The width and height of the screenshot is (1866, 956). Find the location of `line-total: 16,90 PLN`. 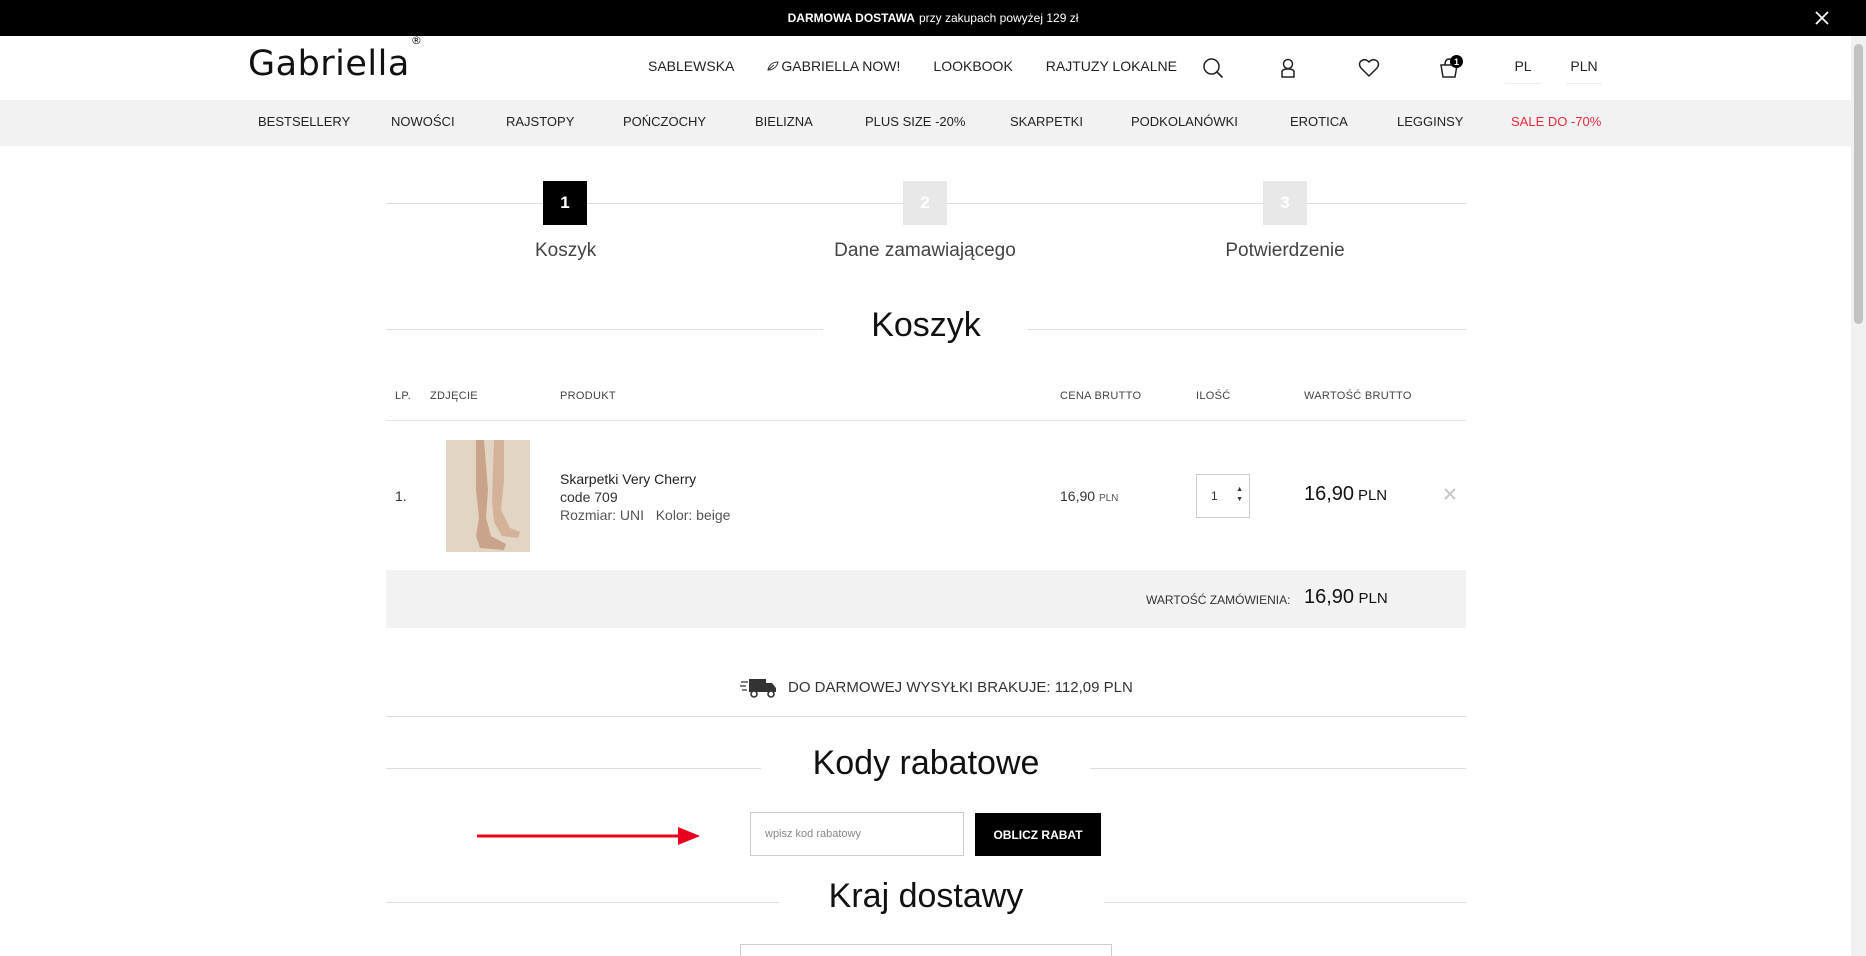

line-total: 16,90 PLN is located at coordinates (1346, 494).